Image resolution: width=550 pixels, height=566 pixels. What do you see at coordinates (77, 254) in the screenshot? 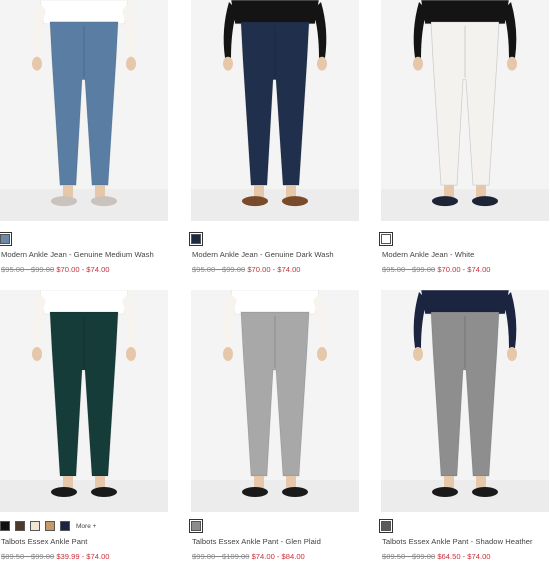
I see `product-name: Modern Ankle Jean - Genuine Medium Wash` at bounding box center [77, 254].